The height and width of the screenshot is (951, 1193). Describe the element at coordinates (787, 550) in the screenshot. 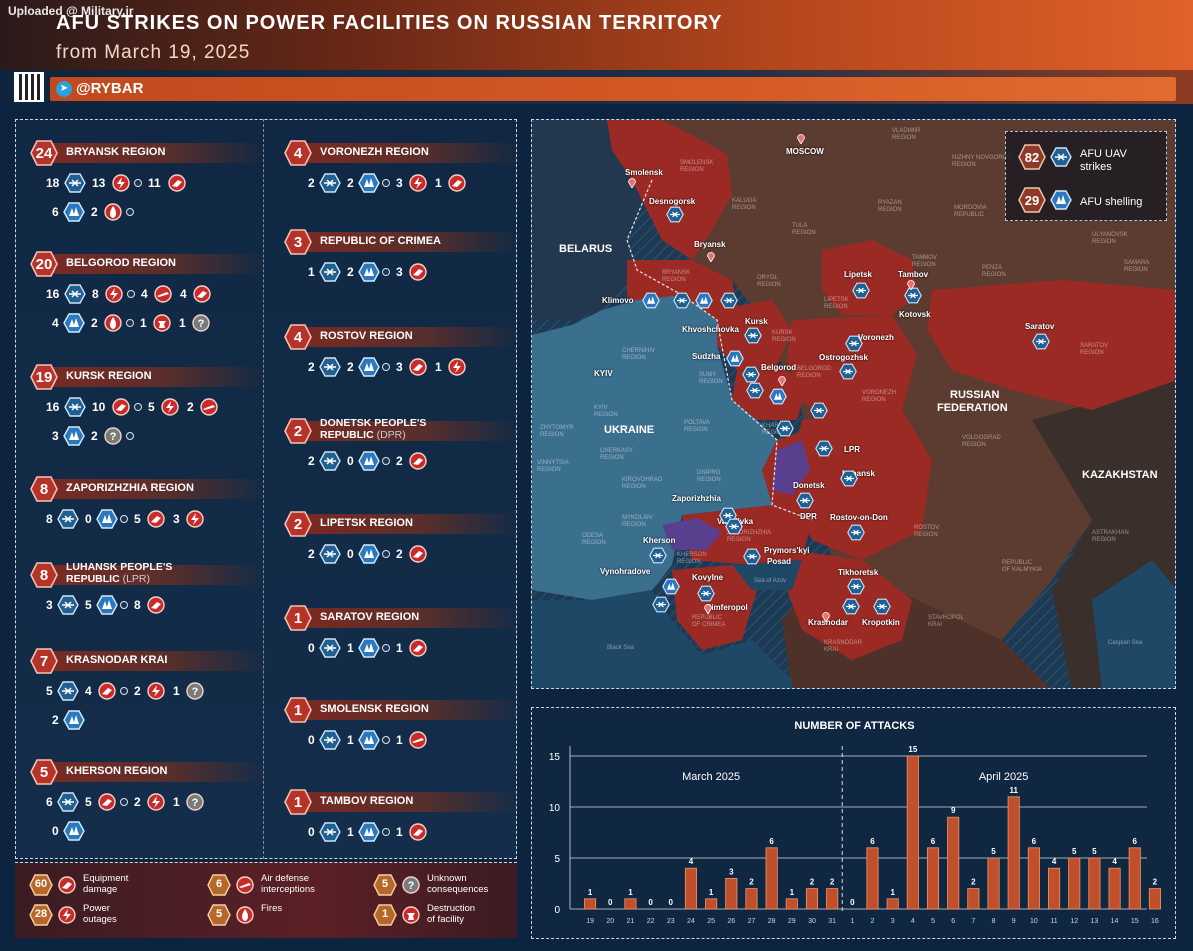

I see `city-label: Prymors'kyi` at that location.